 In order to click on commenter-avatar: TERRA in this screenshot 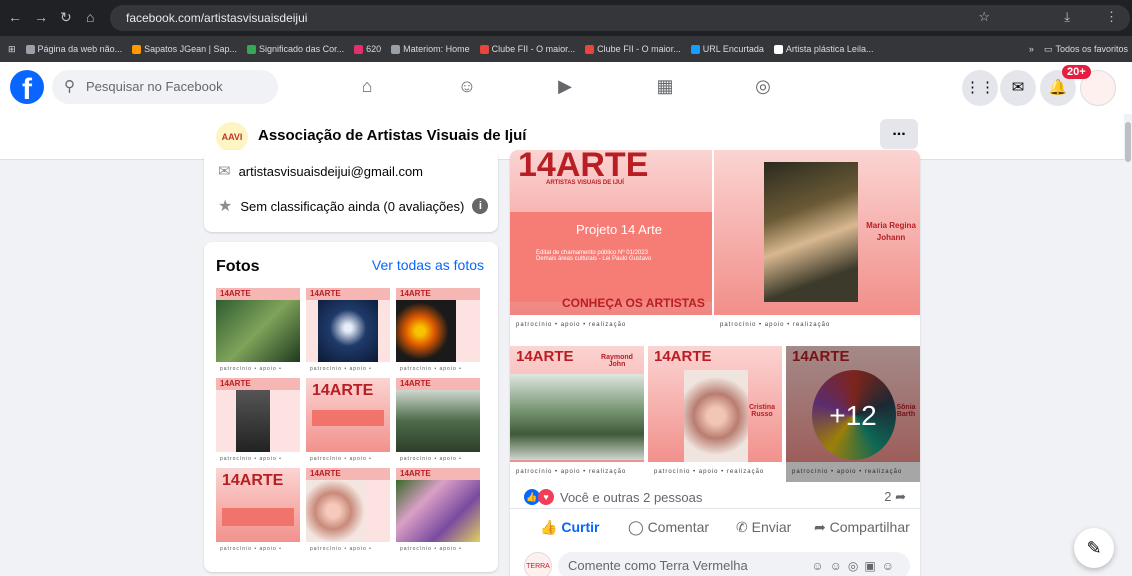, I will do `click(538, 564)`.